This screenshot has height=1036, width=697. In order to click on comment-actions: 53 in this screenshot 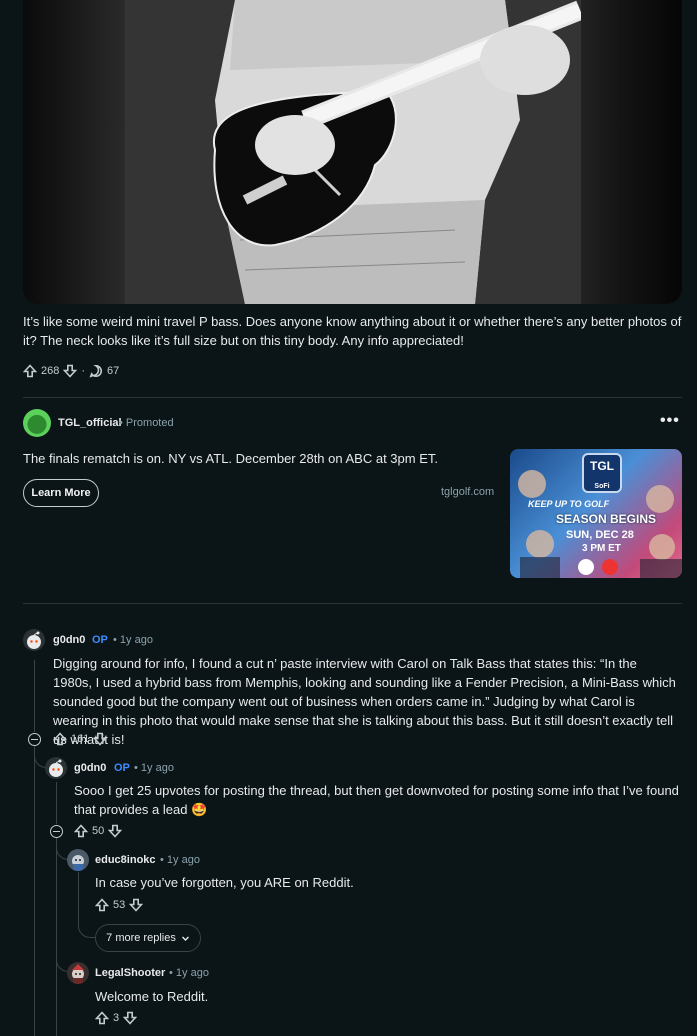, I will do `click(119, 905)`.